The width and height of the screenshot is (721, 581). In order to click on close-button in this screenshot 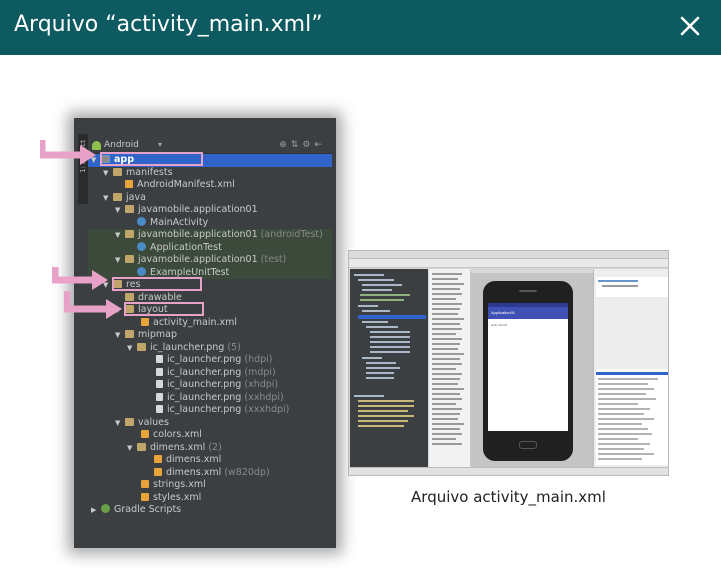, I will do `click(690, 26)`.